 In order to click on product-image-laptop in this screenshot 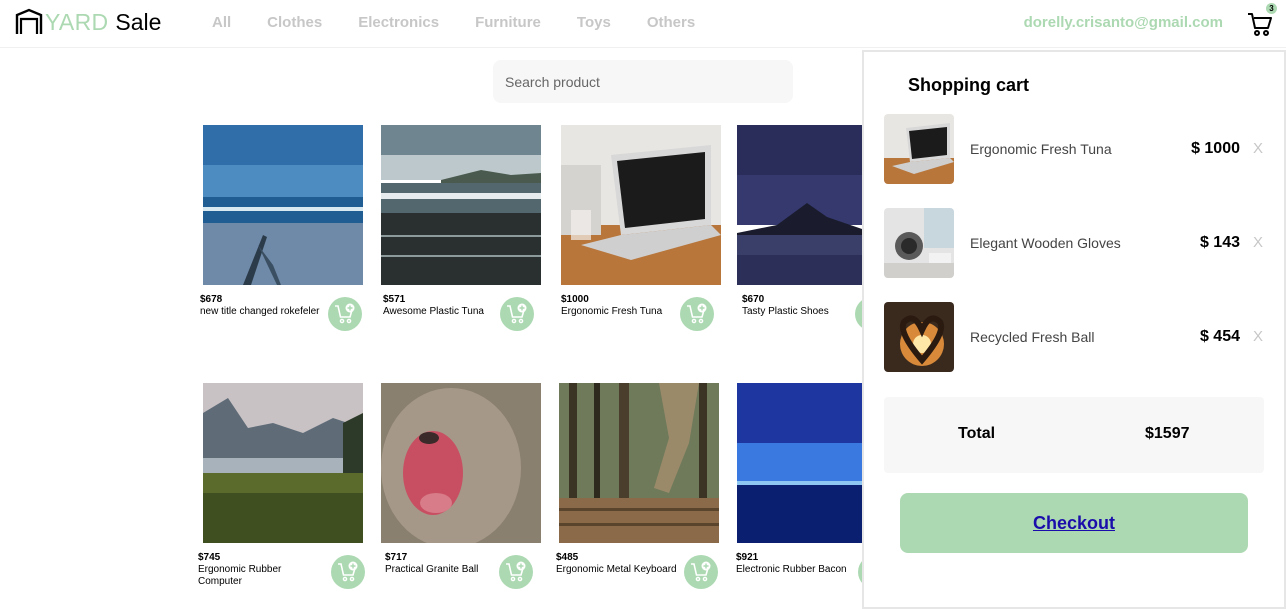, I will do `click(641, 205)`.